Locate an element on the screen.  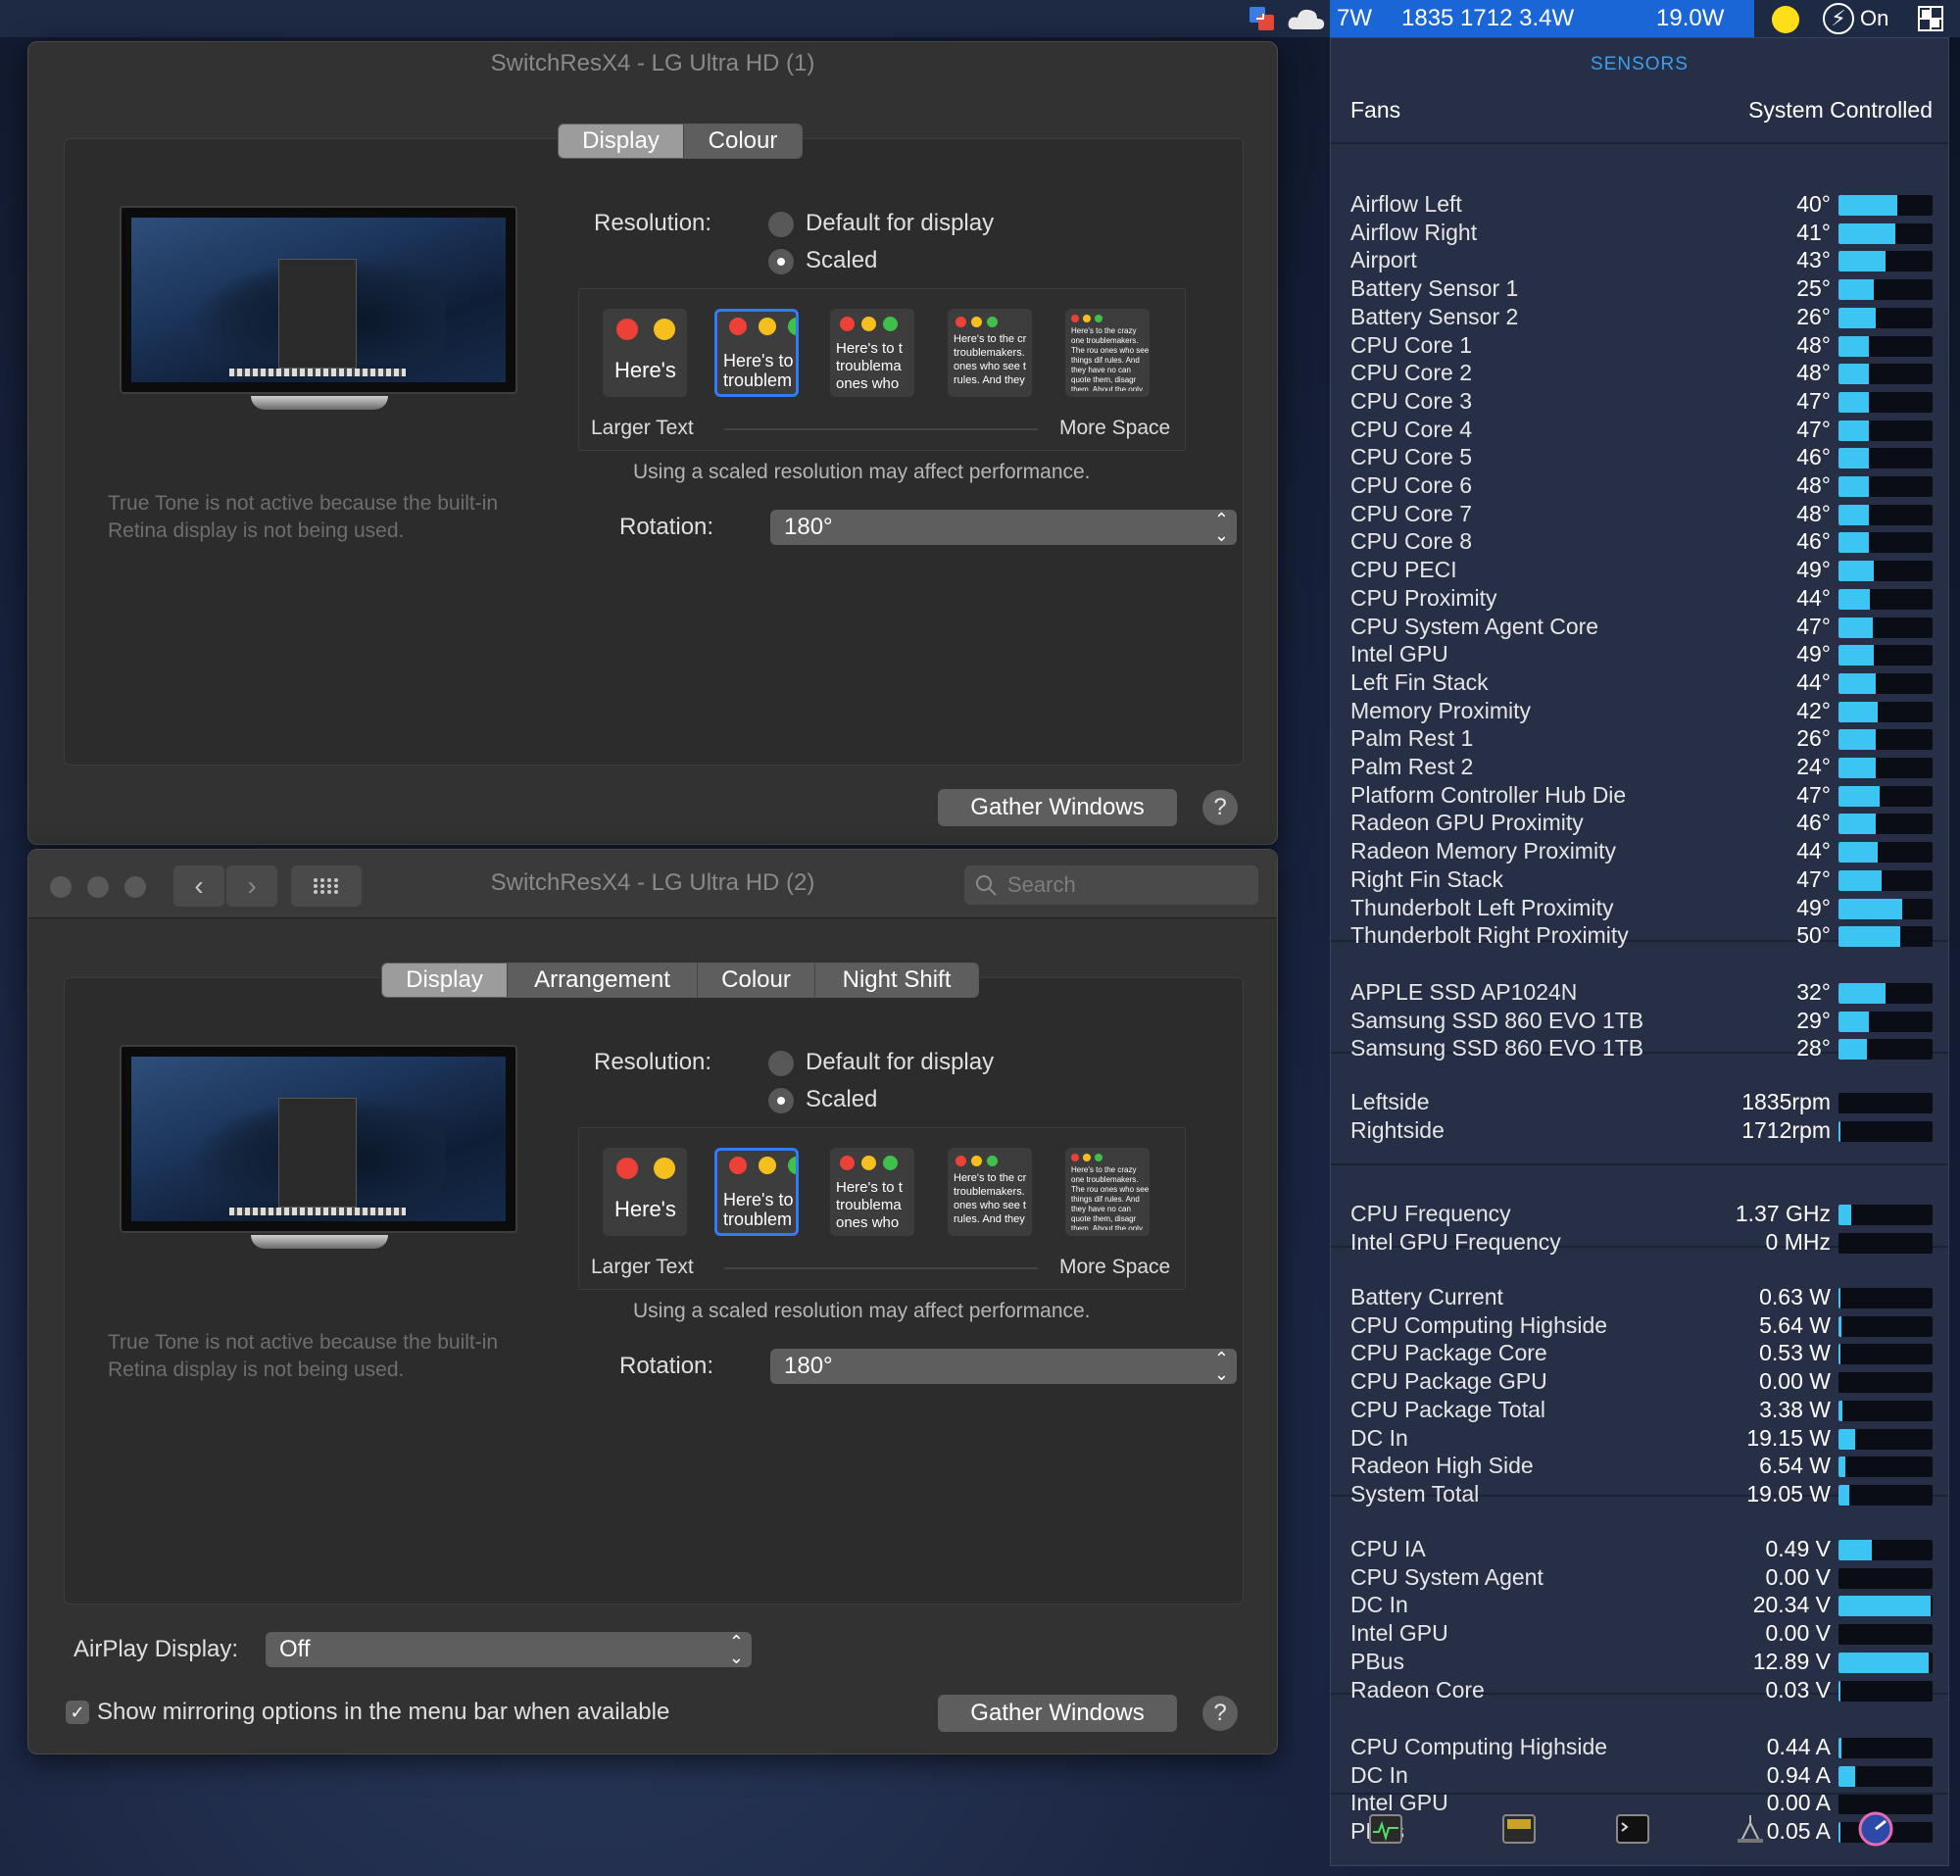
sensor-row: CPU Package Core 0.53 W is located at coordinates (1641, 1354).